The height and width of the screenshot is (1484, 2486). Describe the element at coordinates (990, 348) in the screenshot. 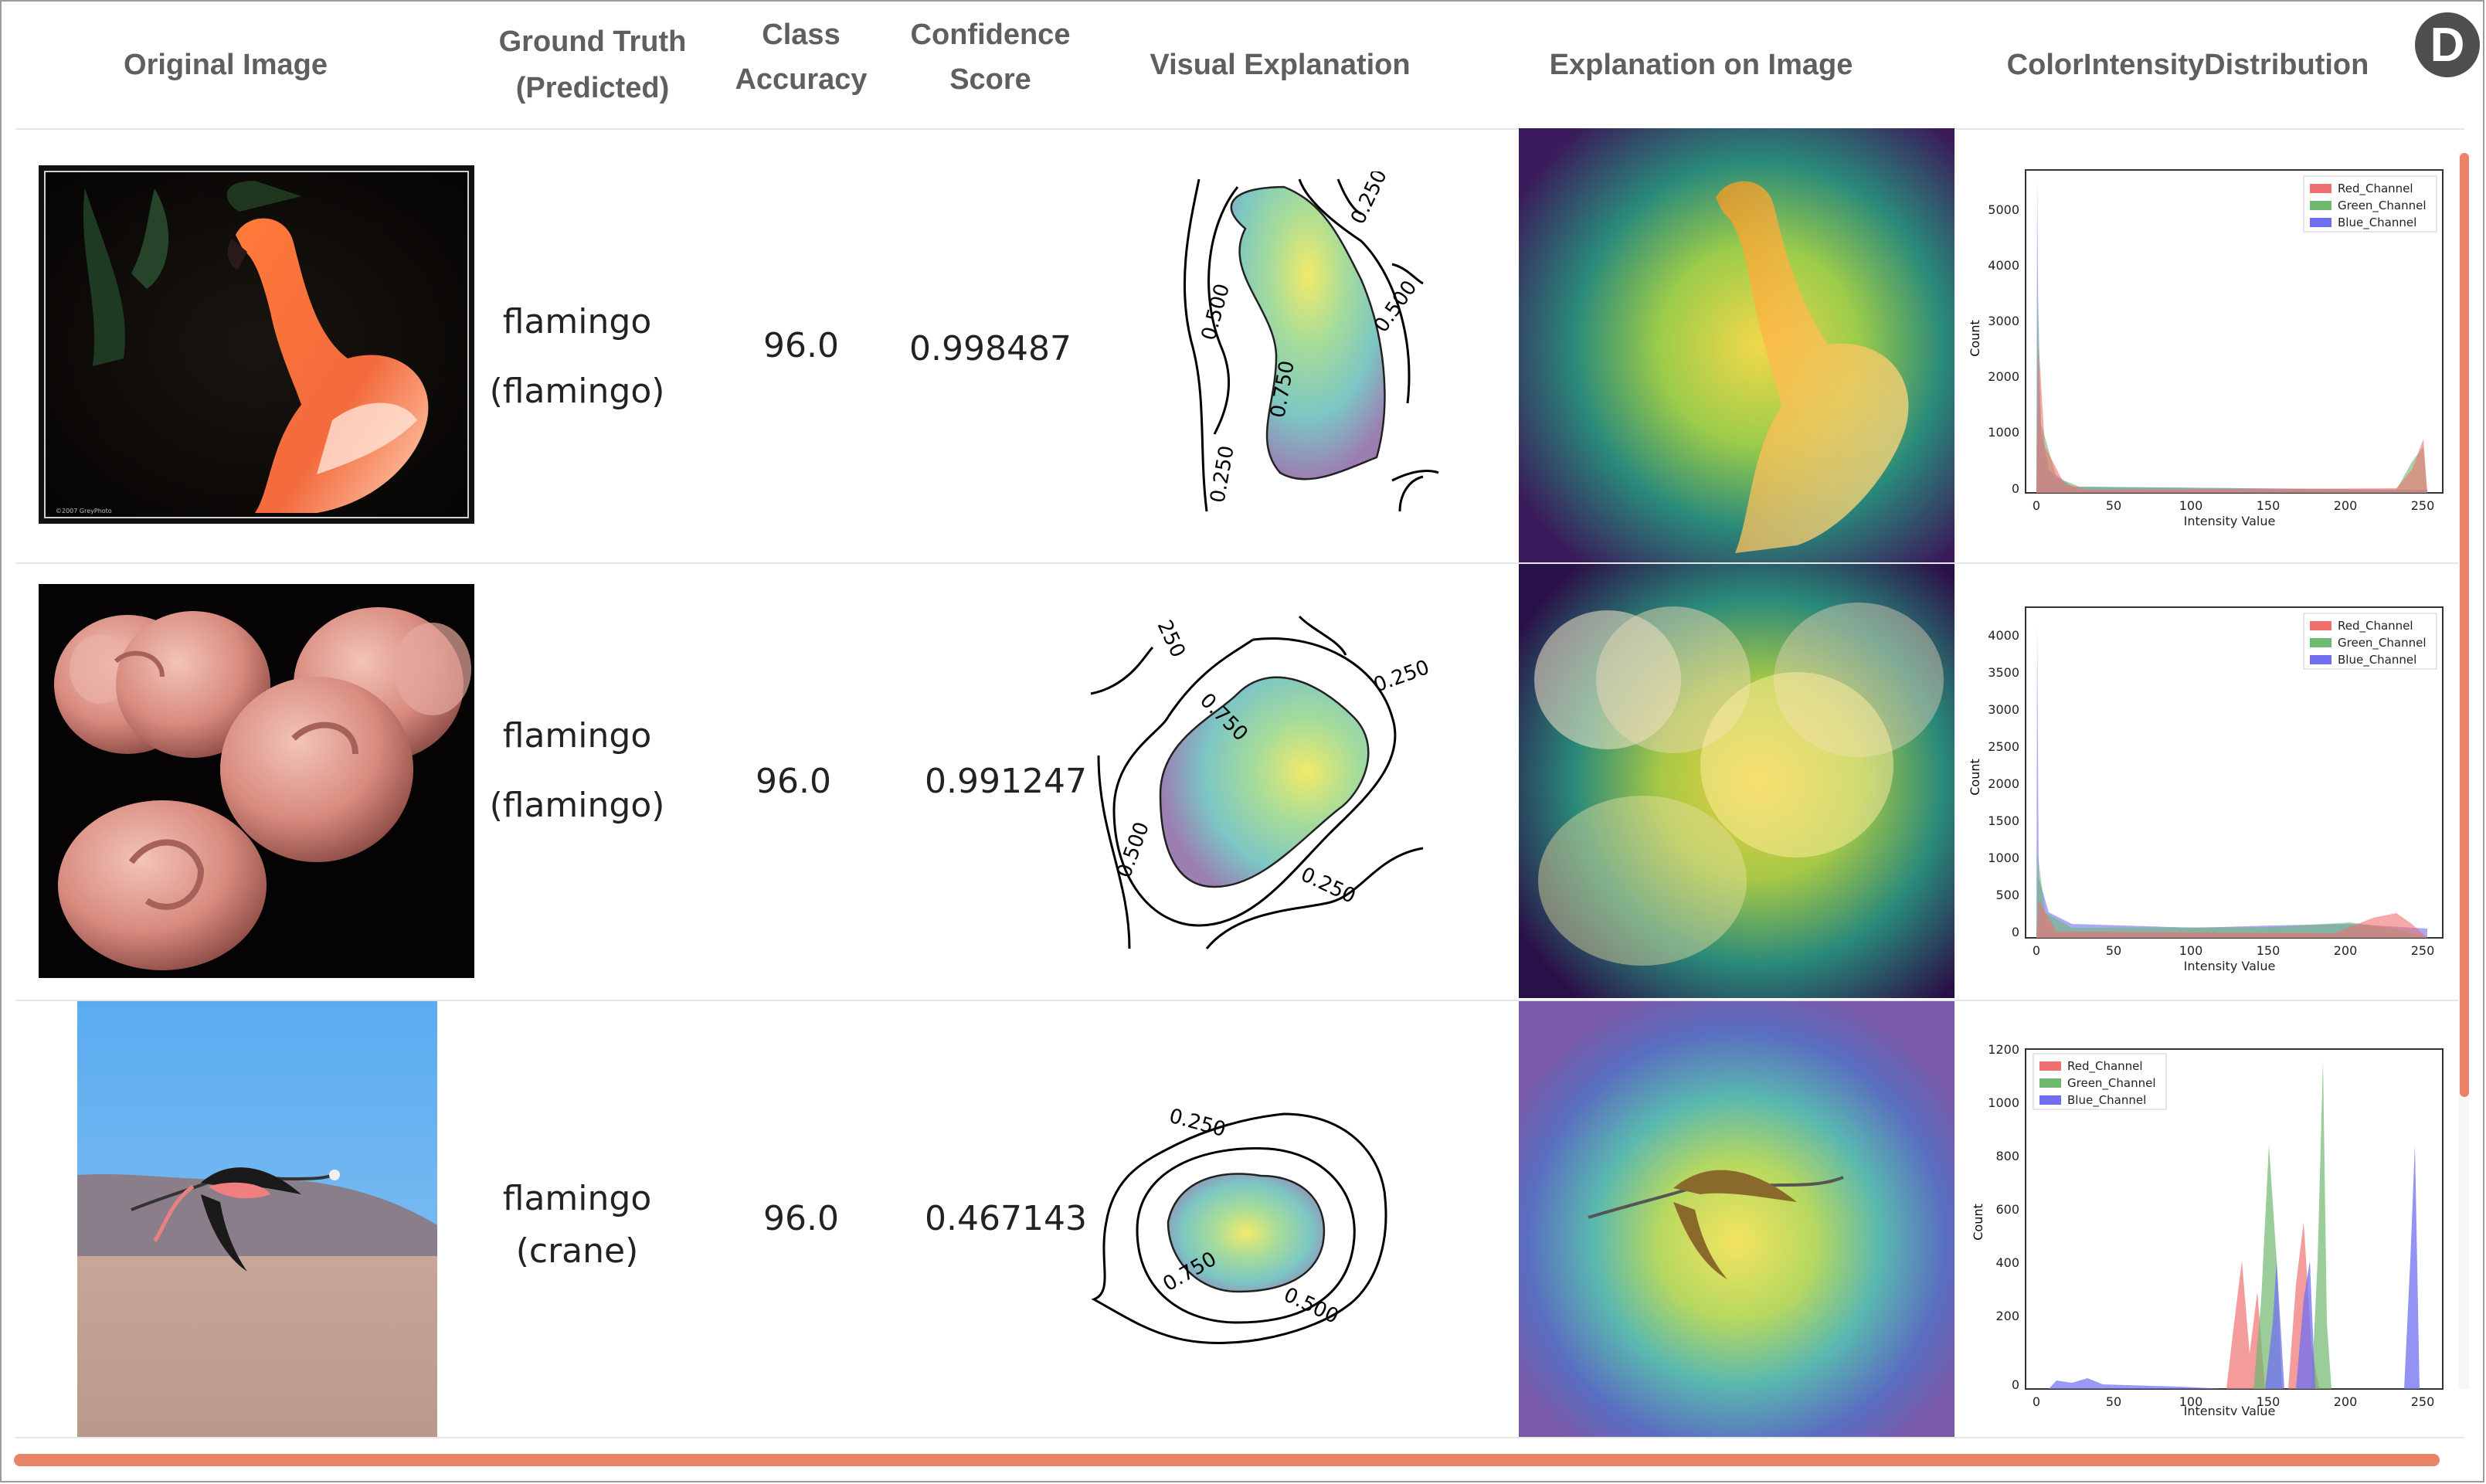

I see `confidence-cell: 0.998487` at that location.